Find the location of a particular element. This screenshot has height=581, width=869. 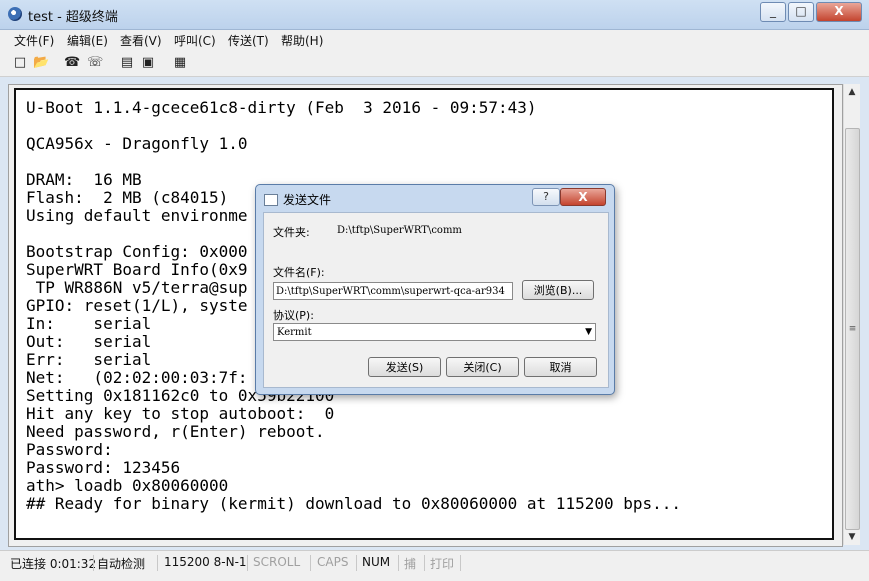

menu-file: 文件(F) is located at coordinates (34, 40).